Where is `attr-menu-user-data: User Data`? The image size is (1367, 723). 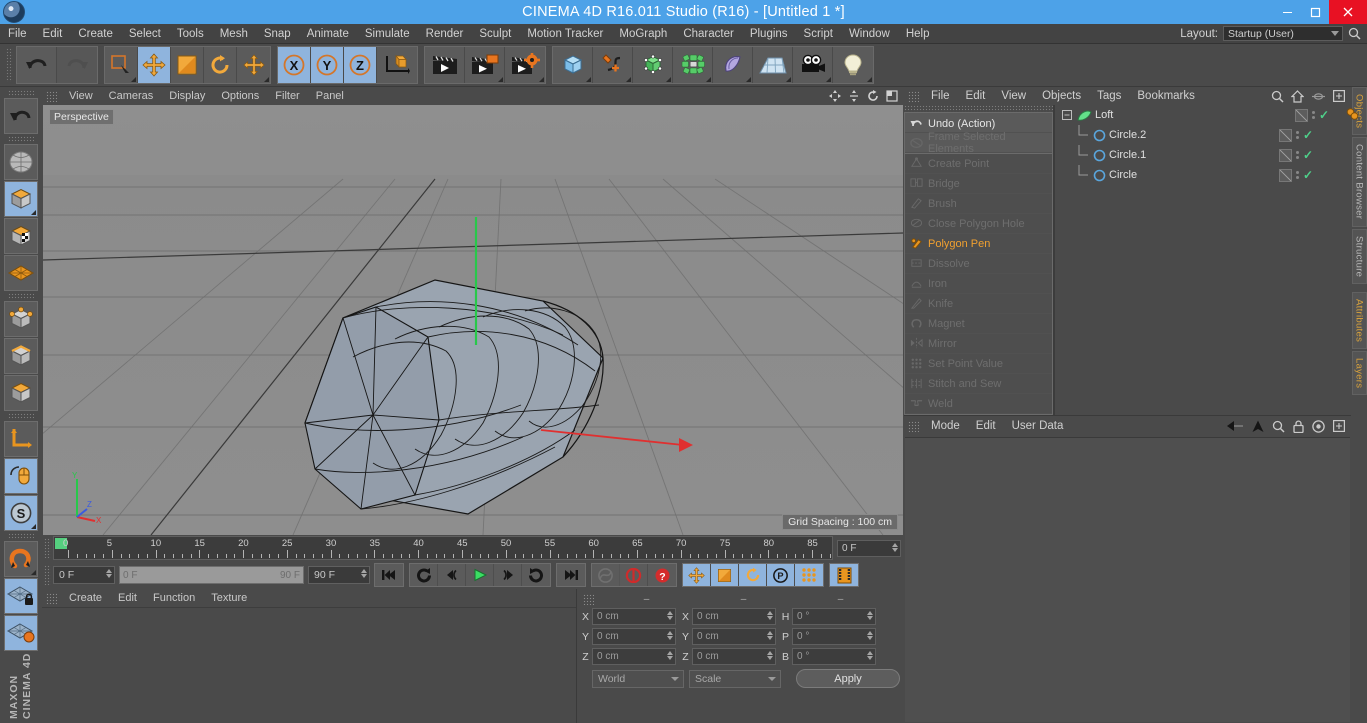
attr-menu-user-data: User Data is located at coordinates (1038, 426).